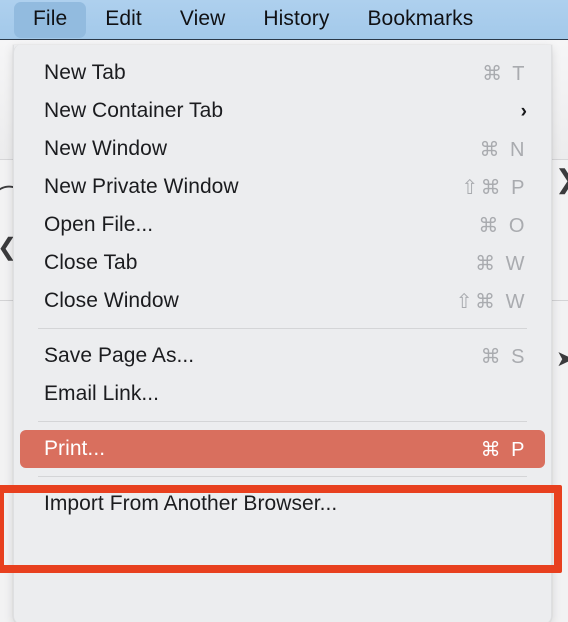 The image size is (568, 622). Describe the element at coordinates (106, 148) in the screenshot. I see `menu-item-label: New Window` at that location.